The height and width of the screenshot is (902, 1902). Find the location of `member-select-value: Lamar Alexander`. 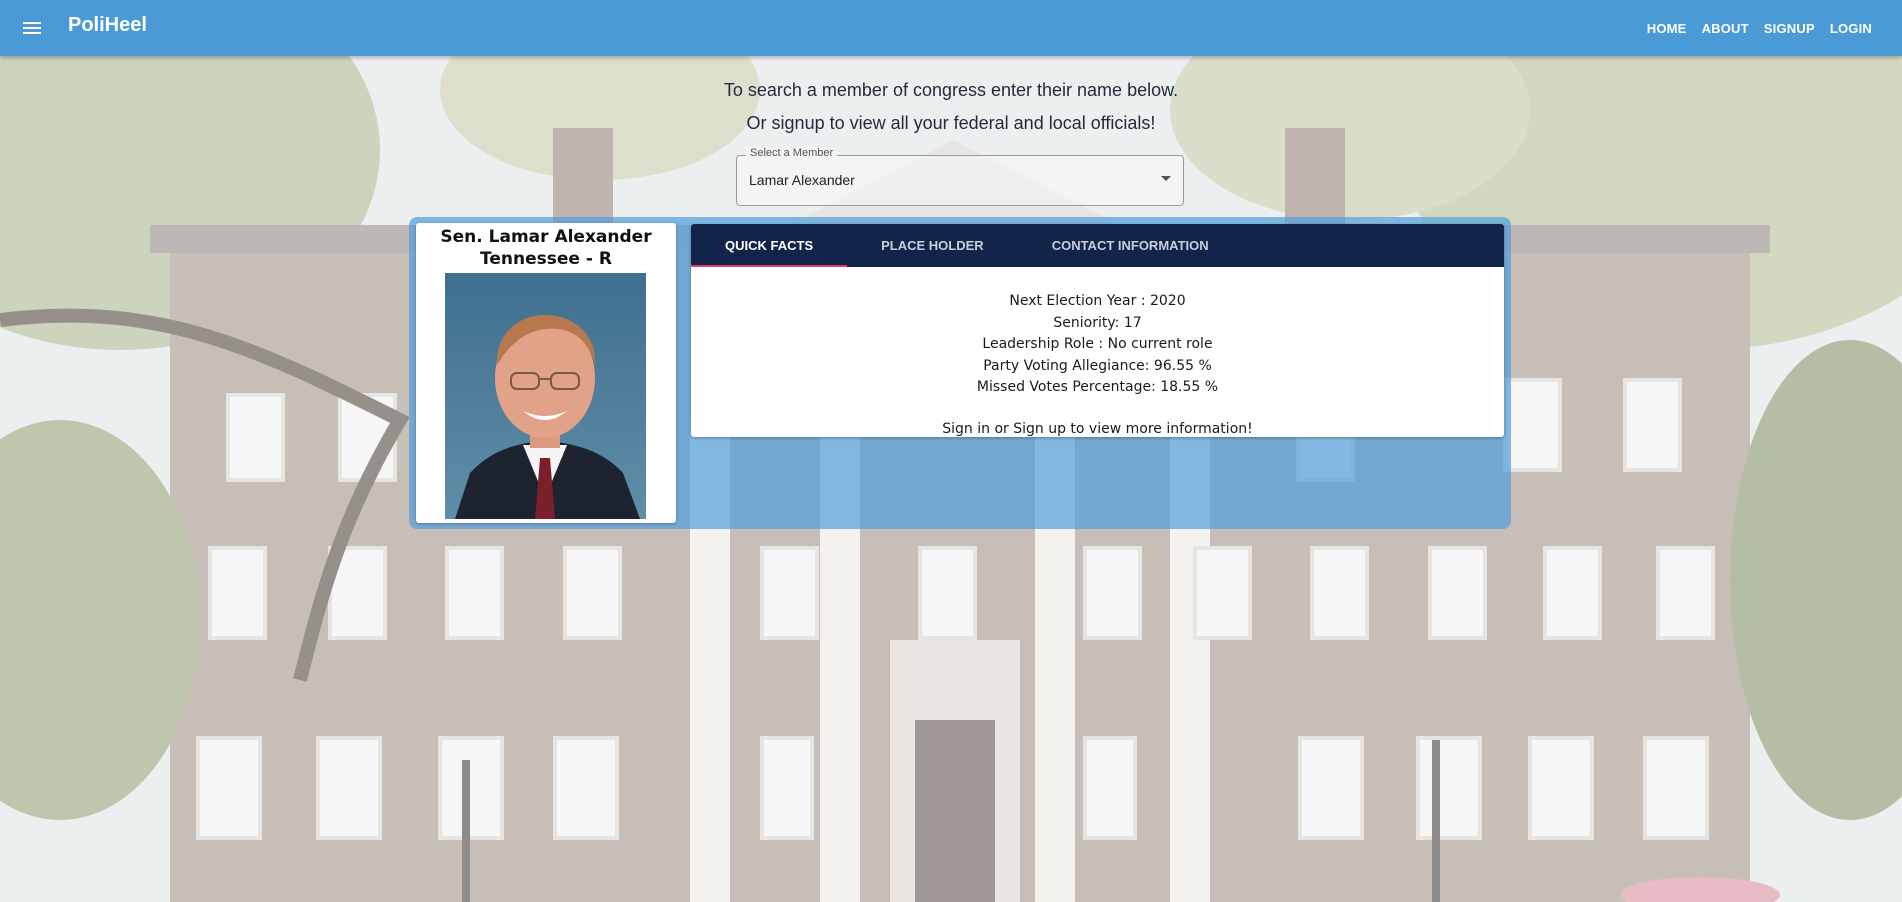

member-select-value: Lamar Alexander is located at coordinates (802, 180).